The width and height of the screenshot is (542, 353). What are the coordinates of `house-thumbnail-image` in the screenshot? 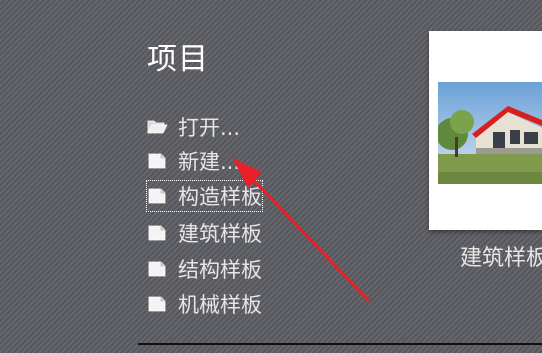 It's located at (490, 133).